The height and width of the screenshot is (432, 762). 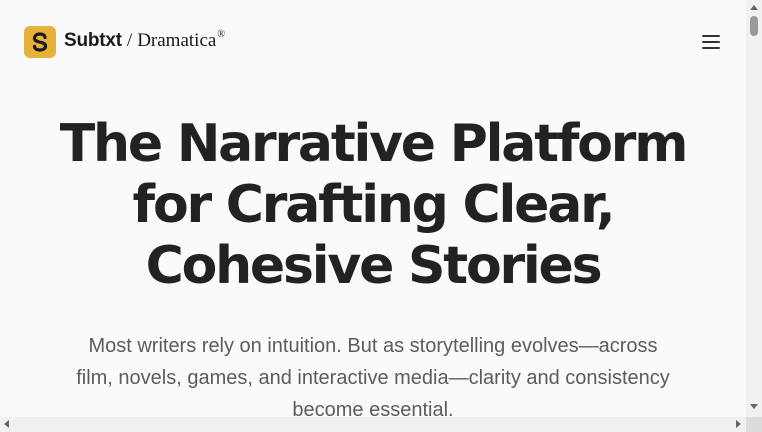 What do you see at coordinates (373, 424) in the screenshot?
I see `horizontal-scrollbar` at bounding box center [373, 424].